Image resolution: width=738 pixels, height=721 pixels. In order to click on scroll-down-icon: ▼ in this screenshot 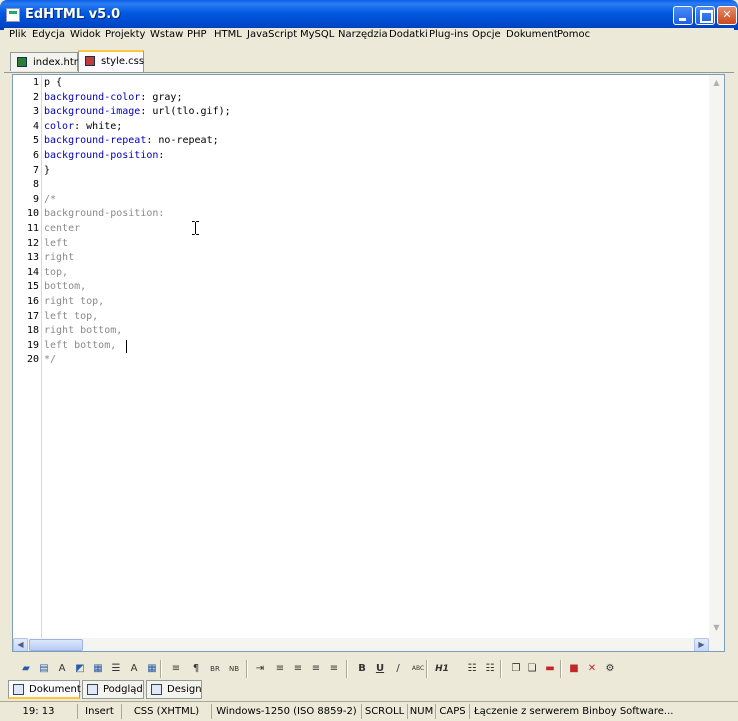, I will do `click(716, 627)`.